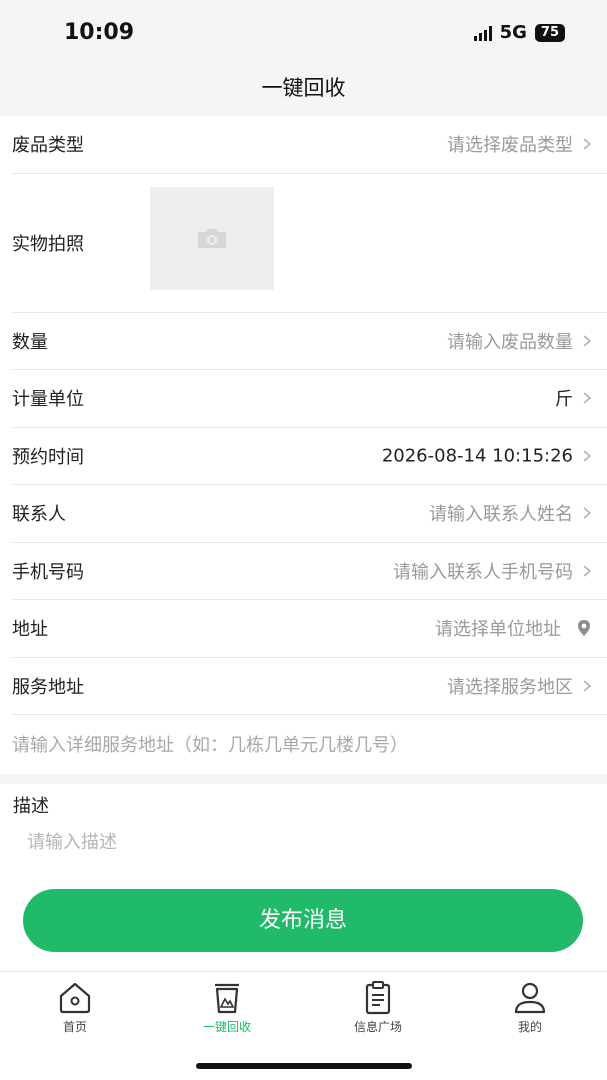  I want to click on waste-type-label: 废品类型, so click(48, 146).